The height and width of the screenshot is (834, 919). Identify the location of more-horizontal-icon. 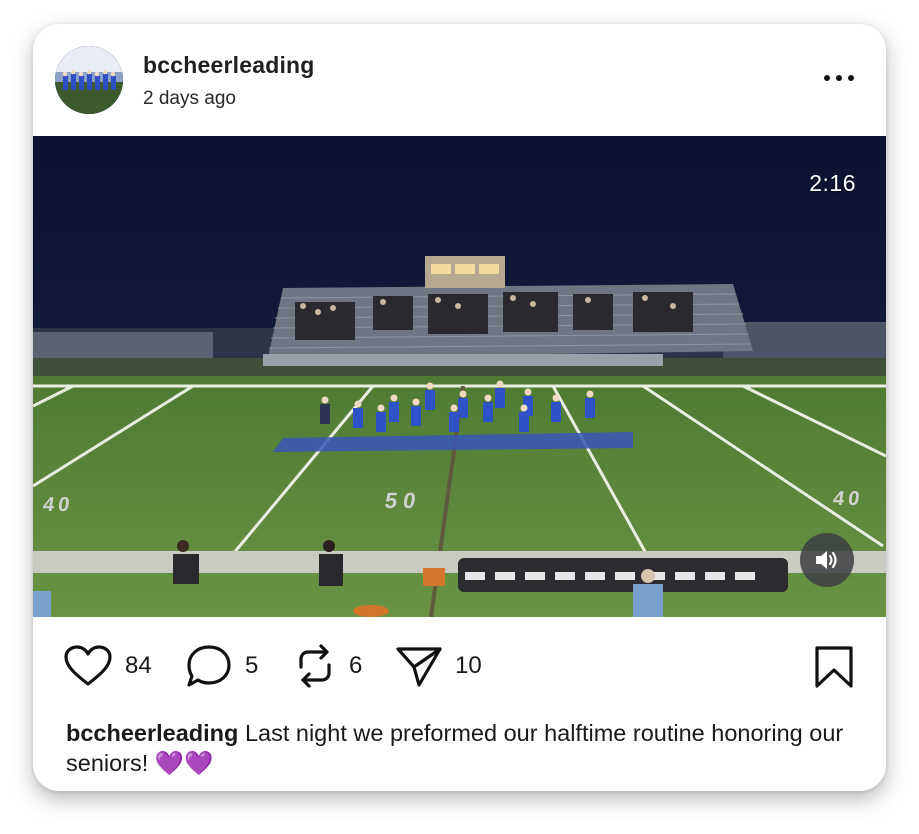
(839, 78).